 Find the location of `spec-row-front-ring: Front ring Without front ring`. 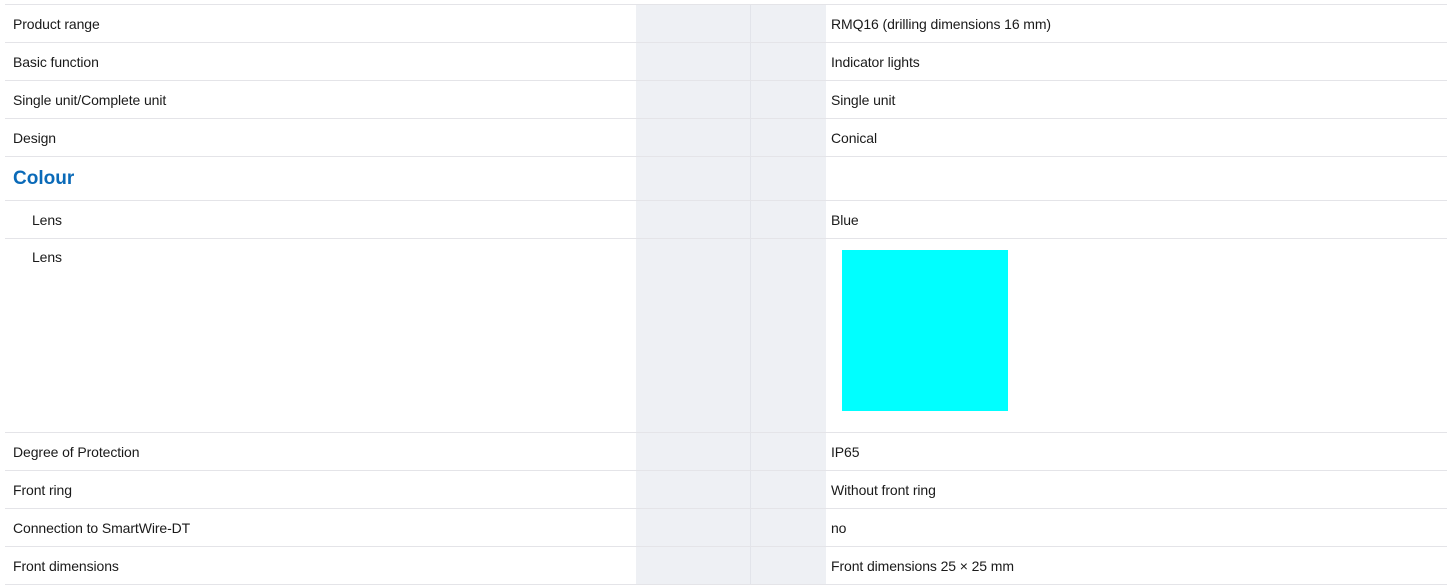

spec-row-front-ring: Front ring Without front ring is located at coordinates (726, 489).